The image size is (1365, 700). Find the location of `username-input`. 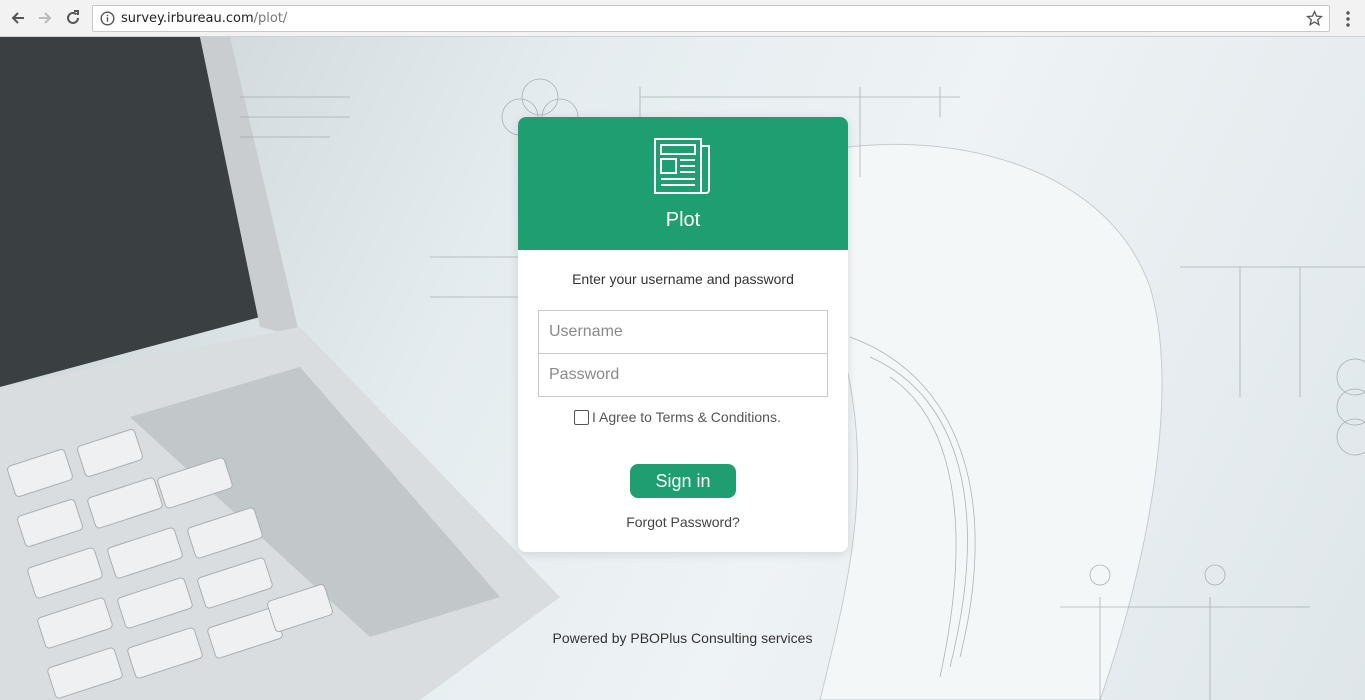

username-input is located at coordinates (683, 332).